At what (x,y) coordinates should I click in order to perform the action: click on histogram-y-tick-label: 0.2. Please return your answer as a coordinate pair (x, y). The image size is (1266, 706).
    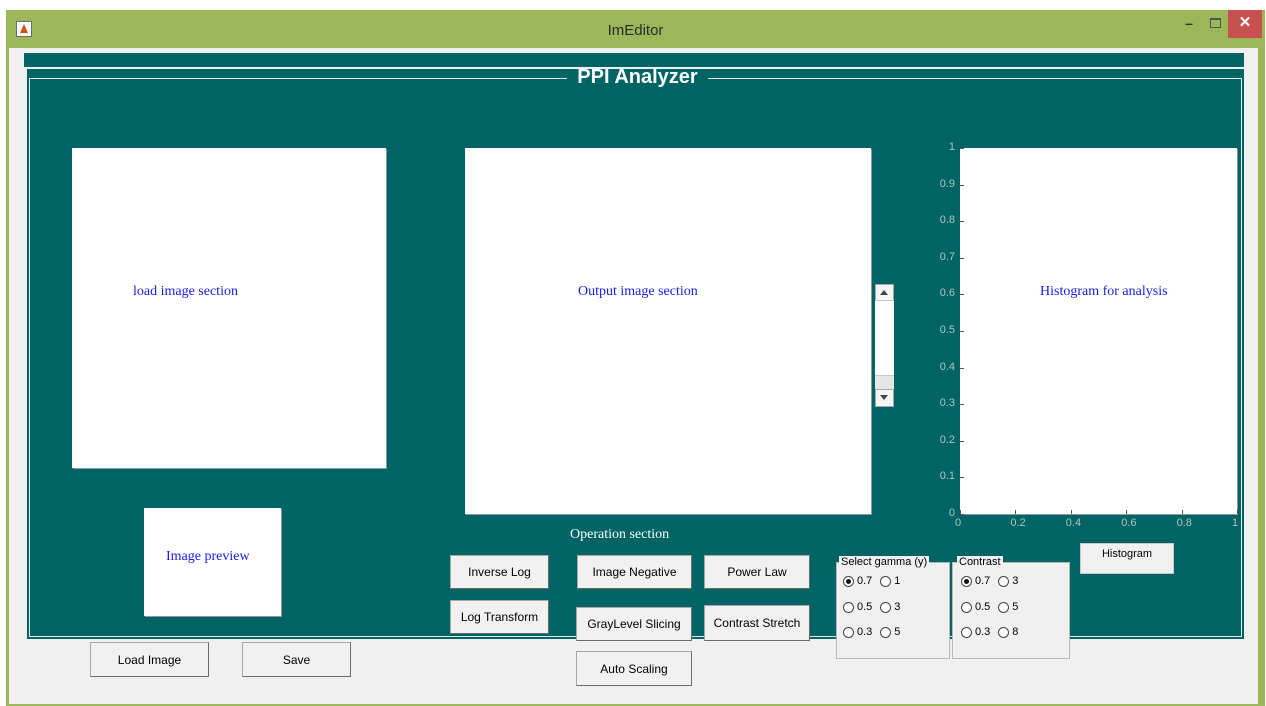
    Looking at the image, I should click on (947, 439).